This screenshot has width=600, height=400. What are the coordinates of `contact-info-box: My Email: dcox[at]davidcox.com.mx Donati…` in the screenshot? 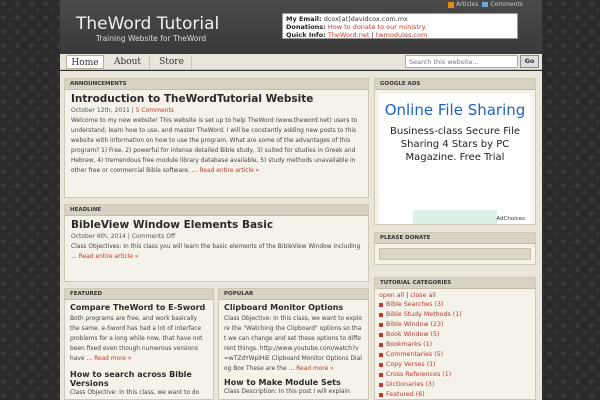 It's located at (400, 26).